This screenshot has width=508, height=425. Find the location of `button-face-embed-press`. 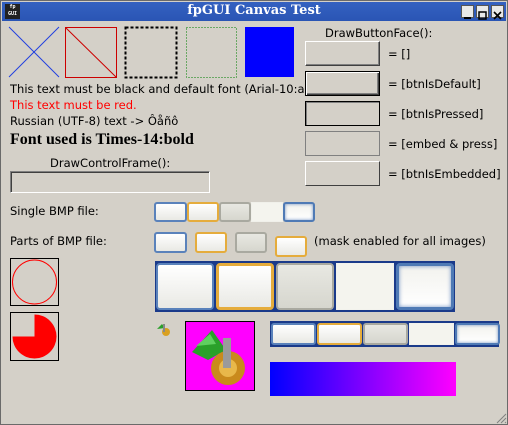

button-face-embed-press is located at coordinates (342, 143).